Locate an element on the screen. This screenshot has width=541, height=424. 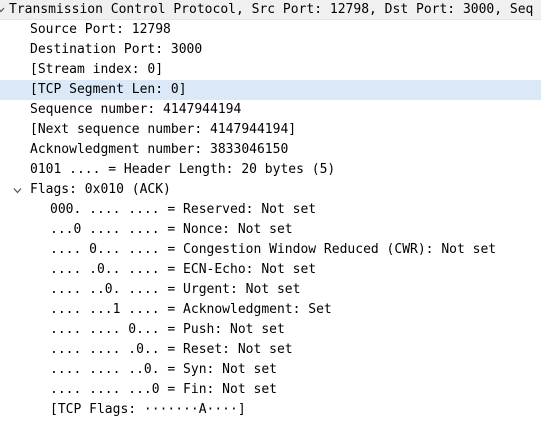
tree-row-destination-port: Destination Port: 3000 is located at coordinates (270, 50).